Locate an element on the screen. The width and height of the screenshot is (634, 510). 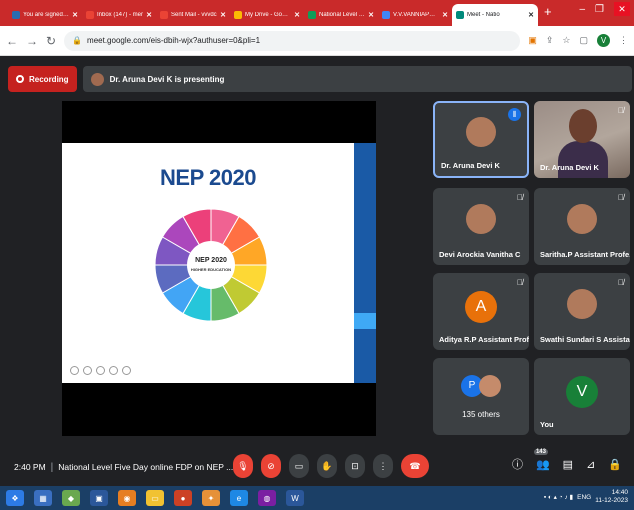
mic-off-button: 🎙 is located at coordinates (243, 466).